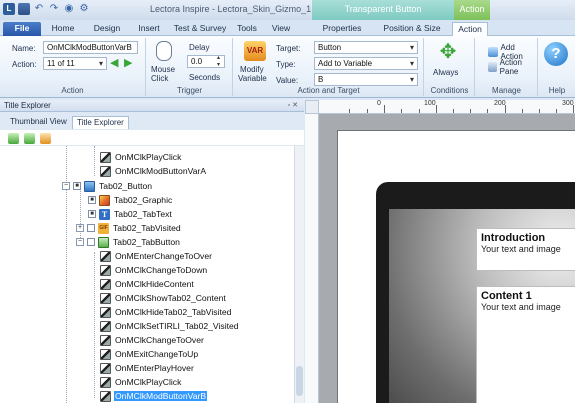 The image size is (575, 403). What do you see at coordinates (293, 106) in the screenshot?
I see `pin-icon: ▫ ✕` at bounding box center [293, 106].